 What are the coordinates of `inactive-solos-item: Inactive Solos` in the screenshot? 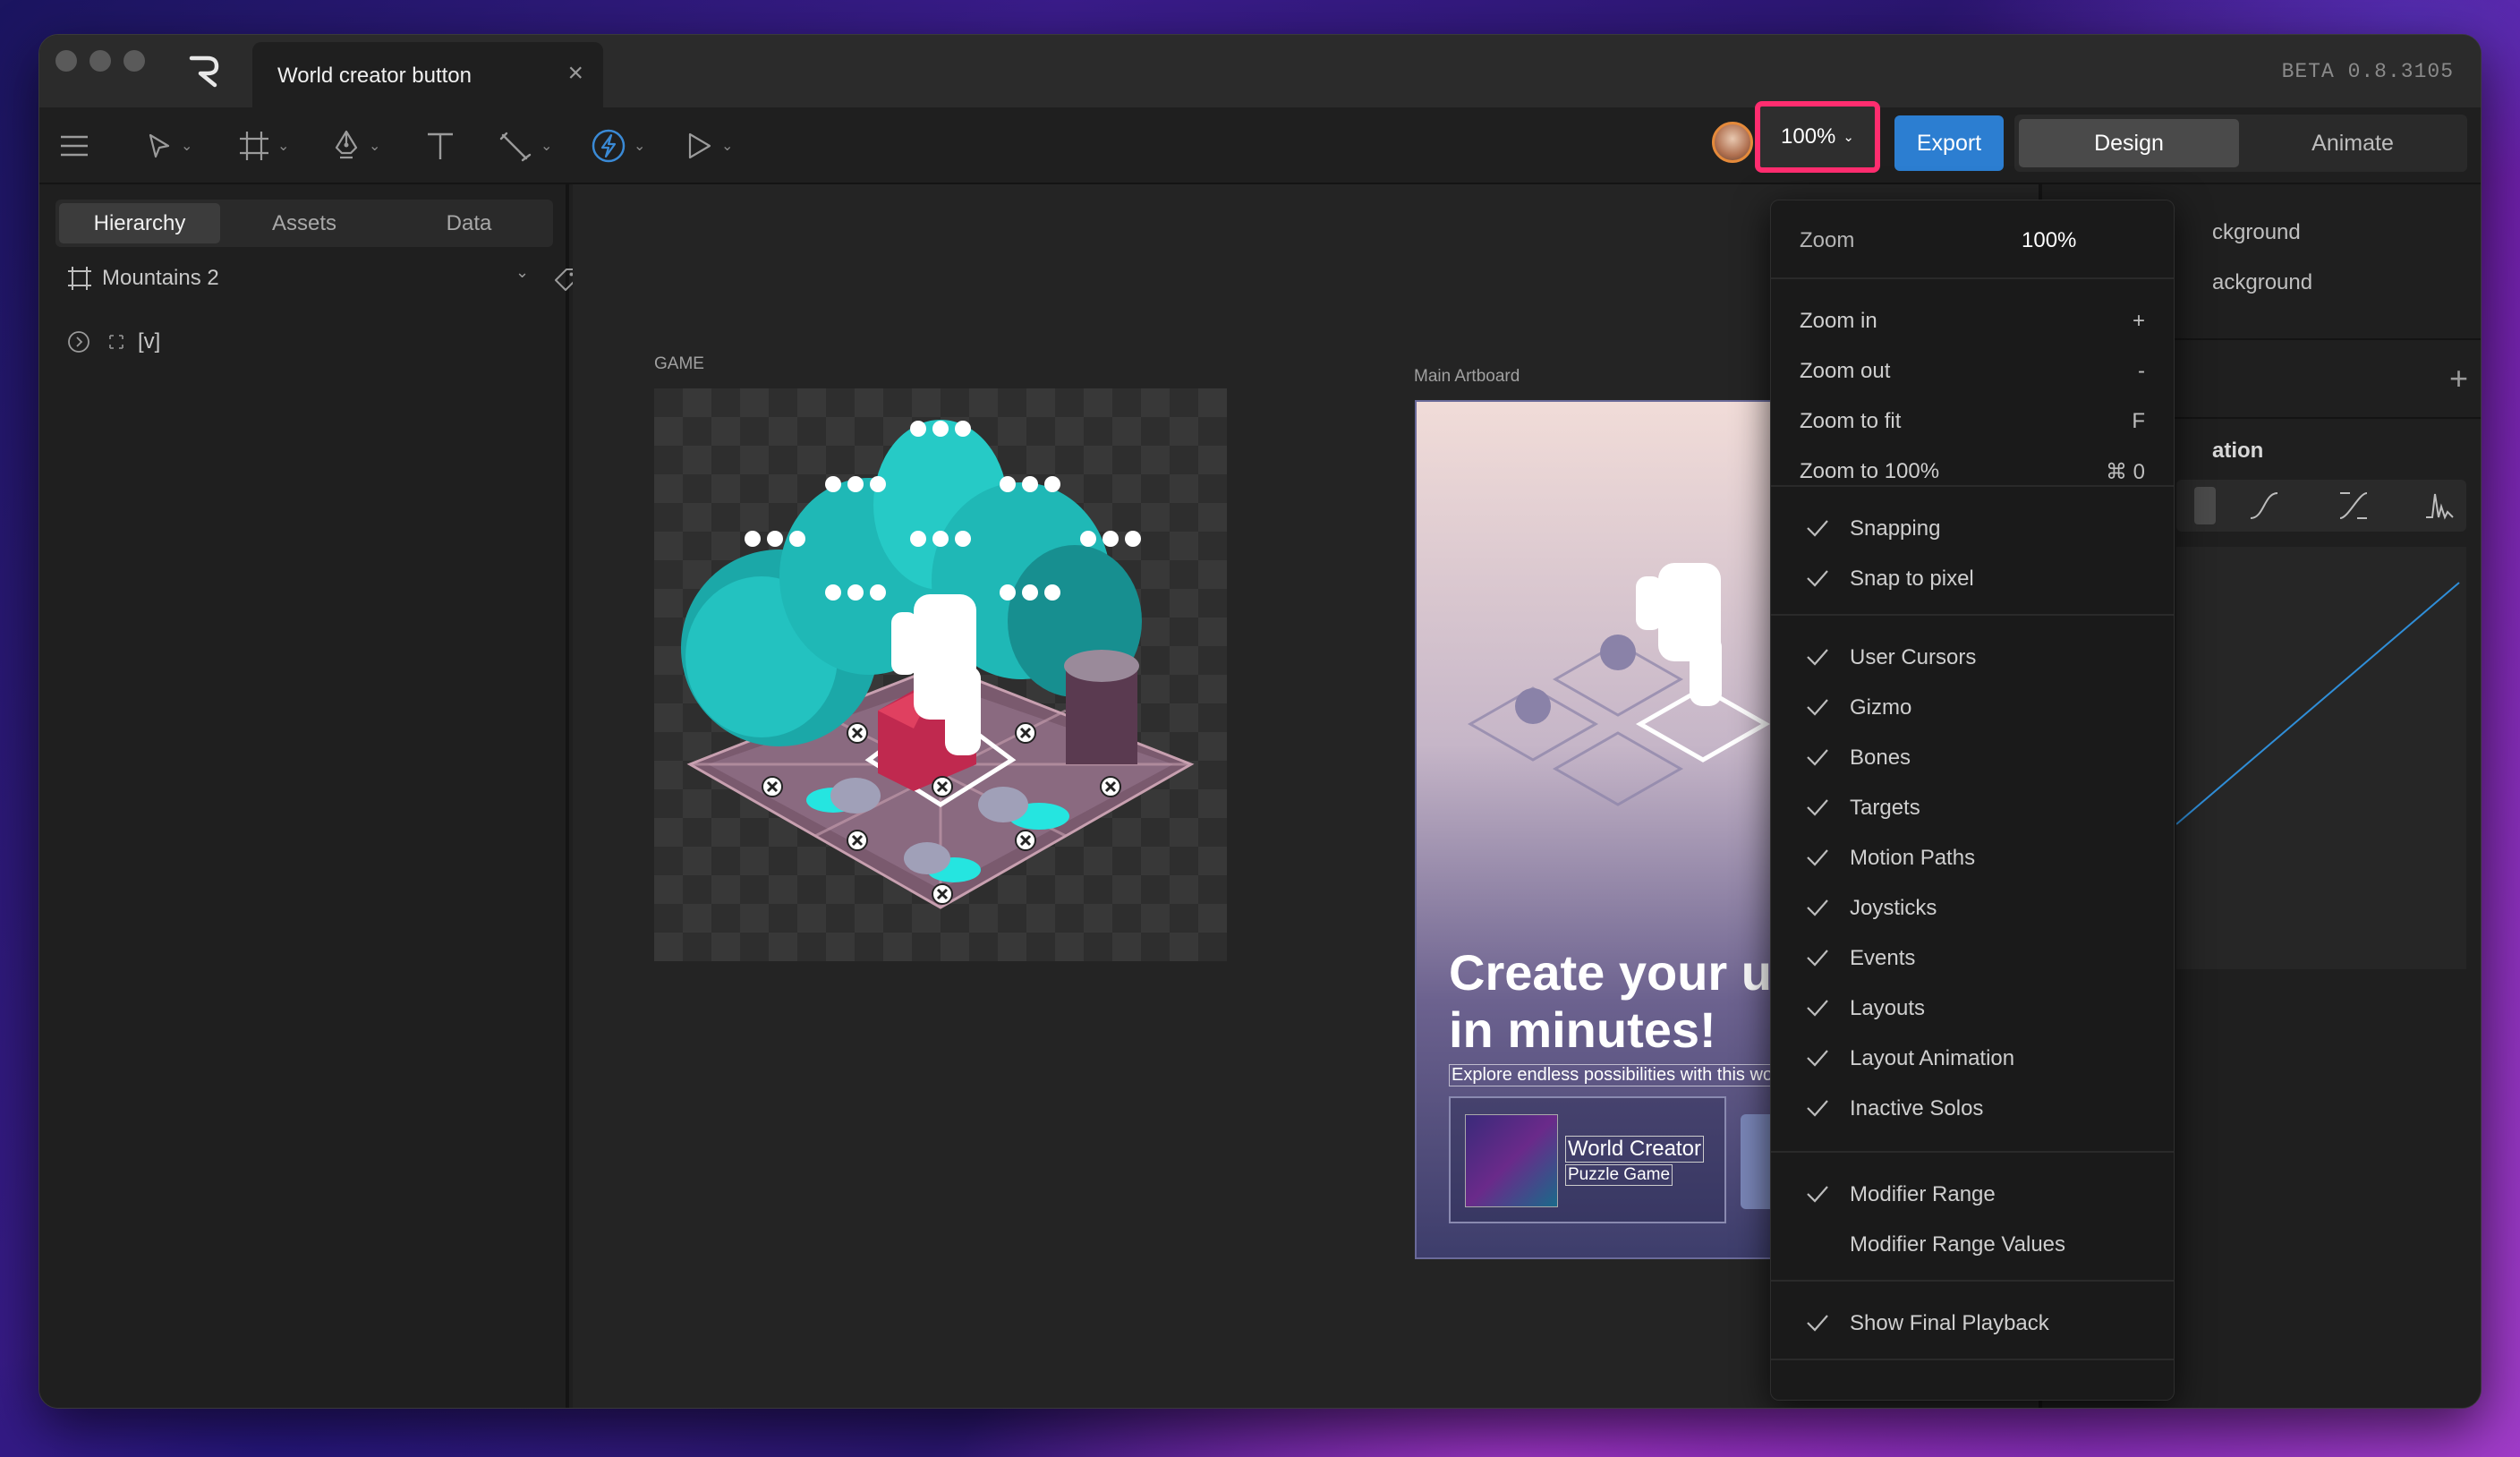 It's located at (1972, 1109).